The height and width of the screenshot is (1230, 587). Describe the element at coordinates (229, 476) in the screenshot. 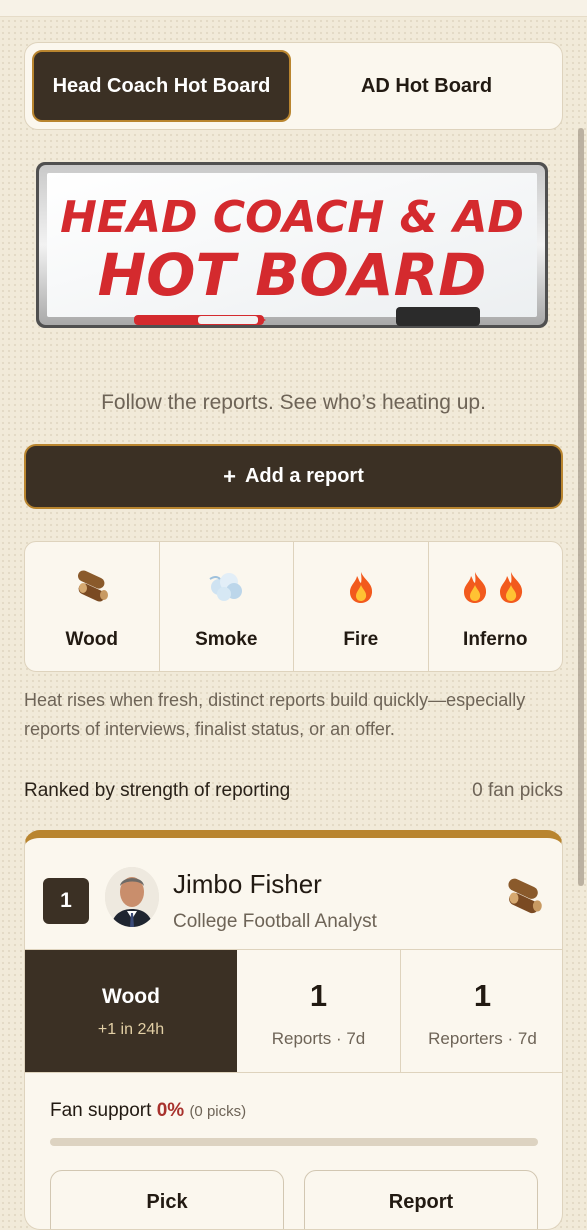

I see `plus-icon: +` at that location.